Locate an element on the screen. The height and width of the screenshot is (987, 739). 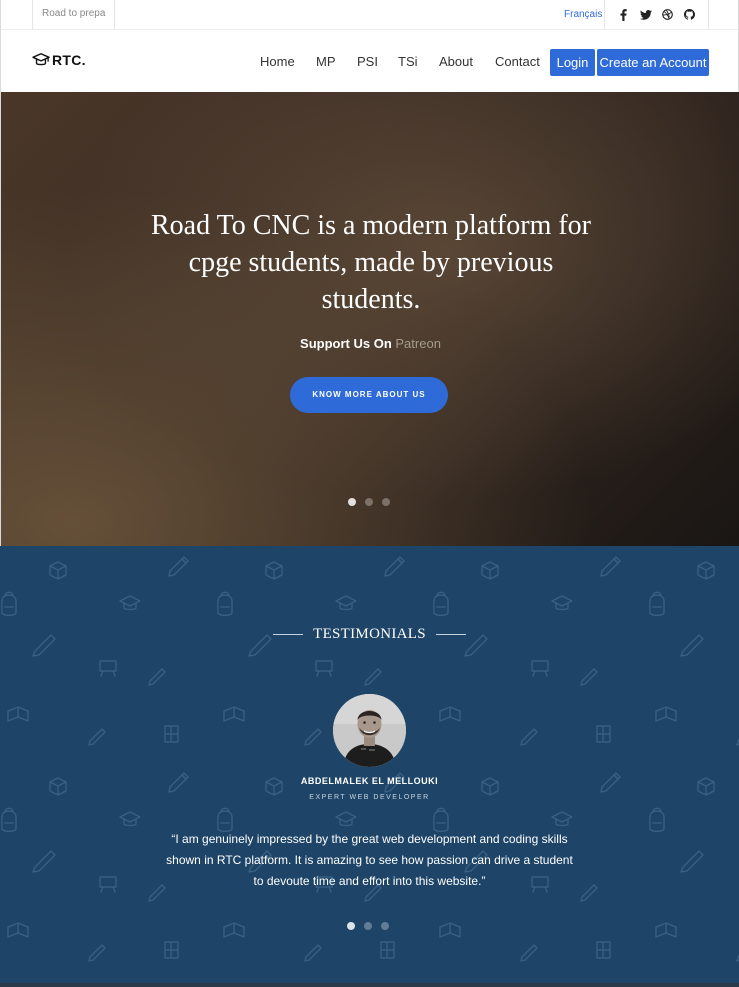
site-logo: RTC. is located at coordinates (59, 60).